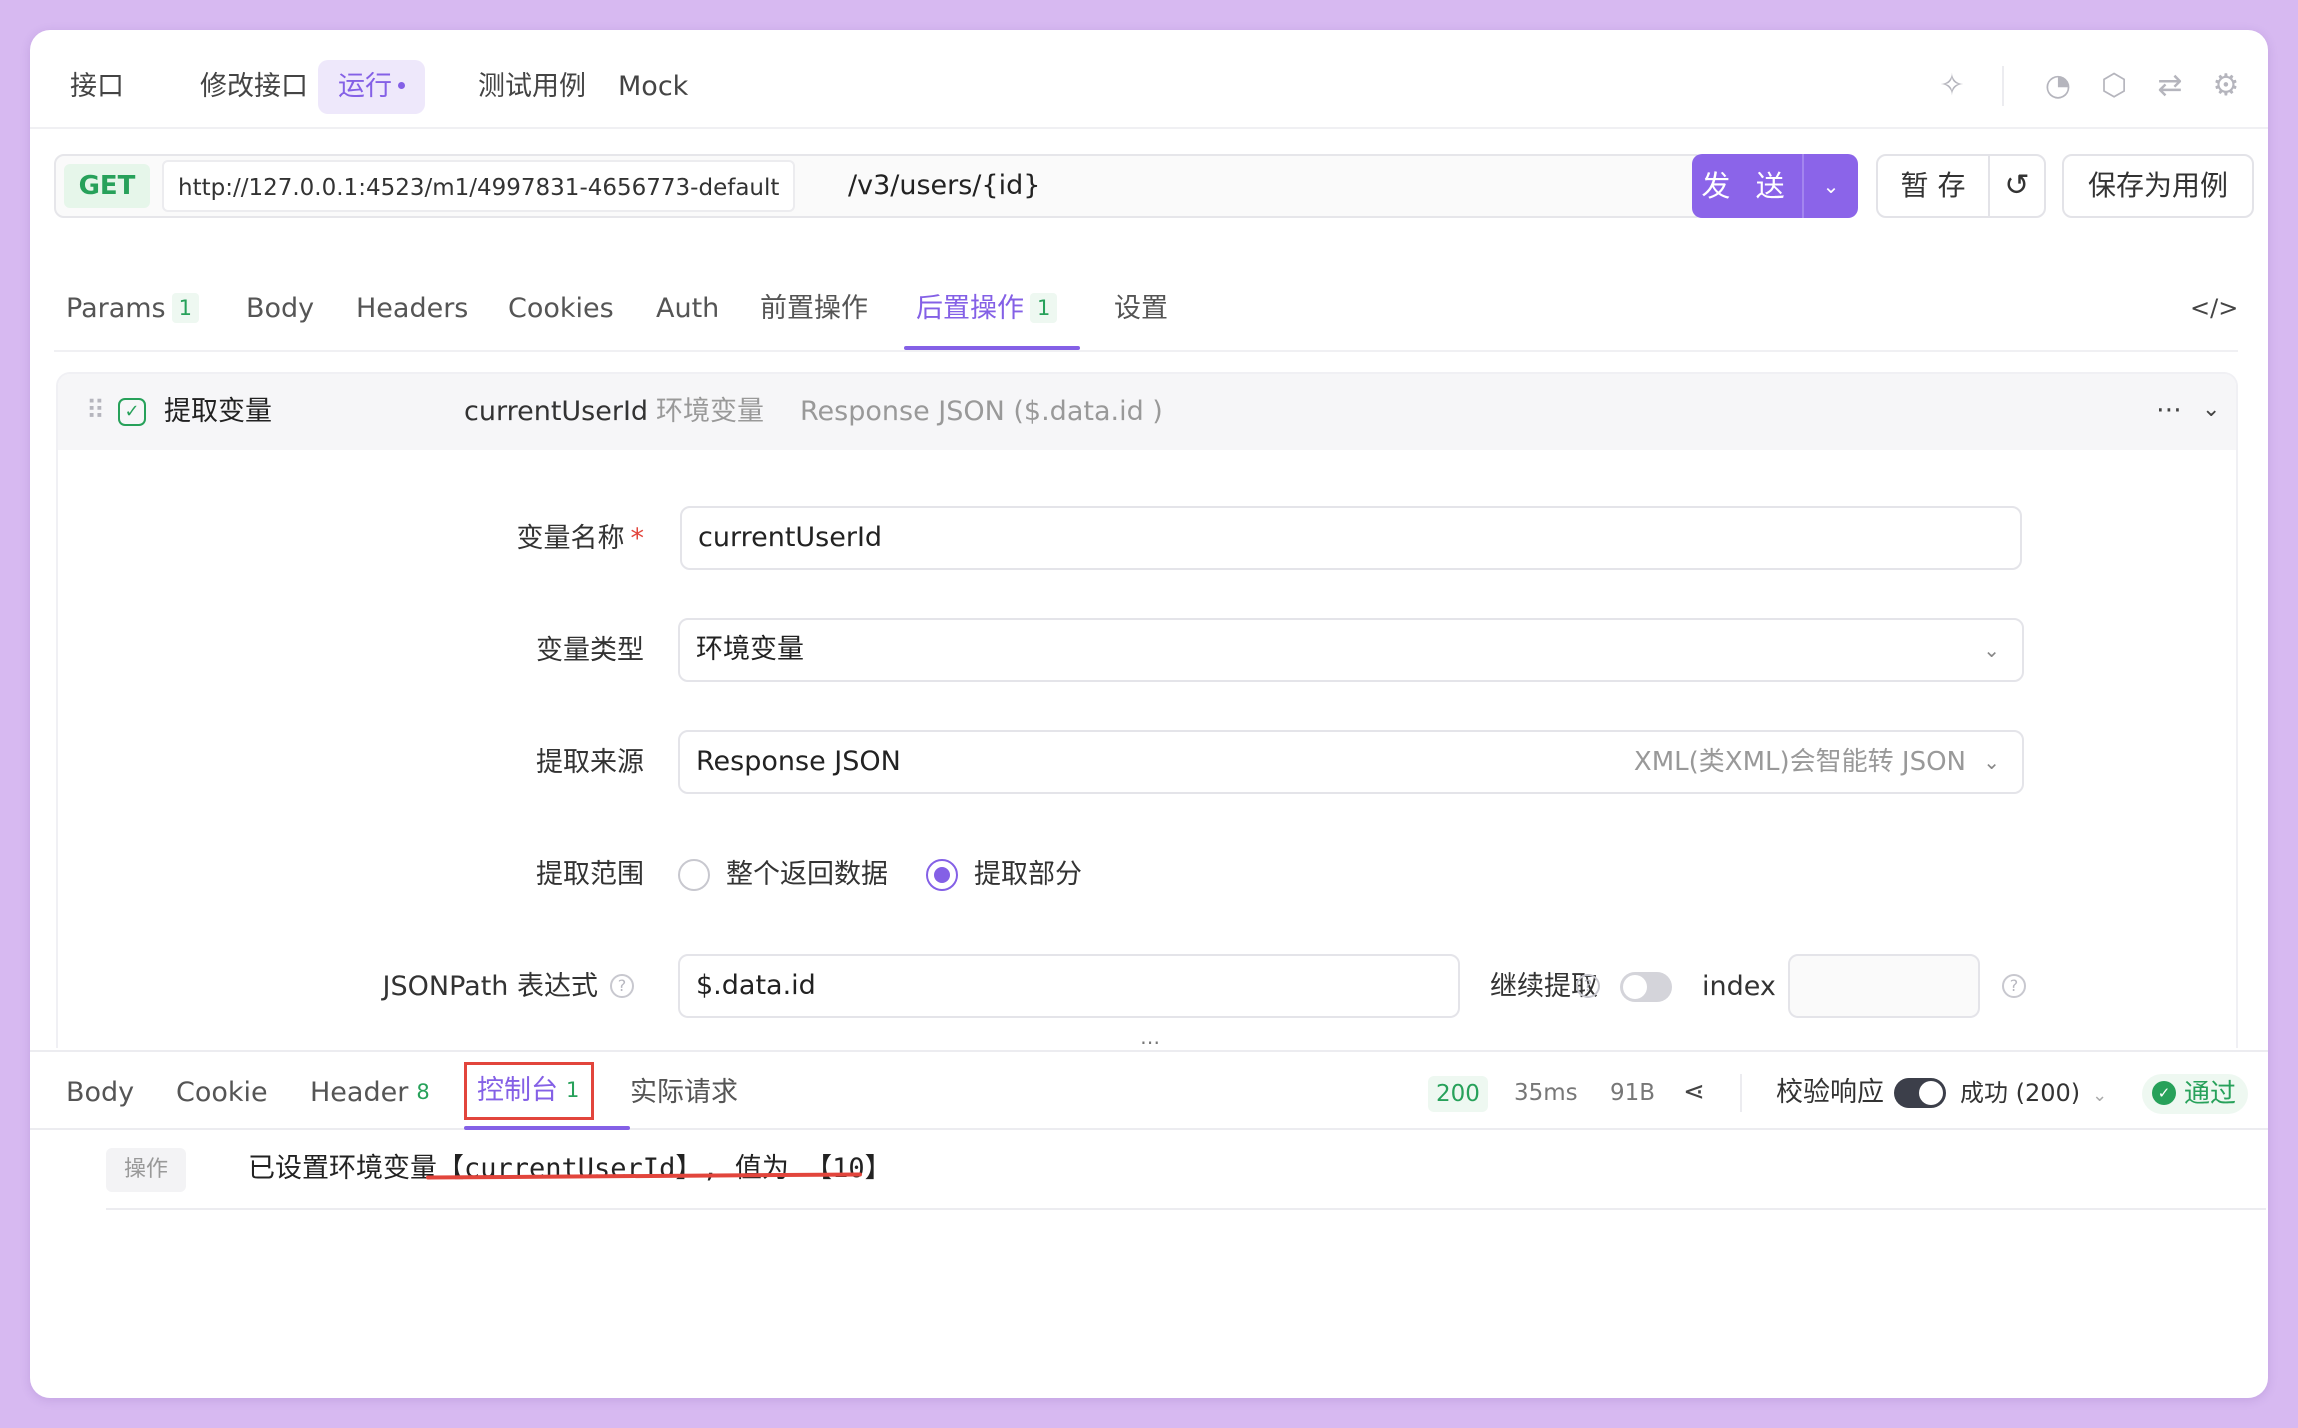 The image size is (2298, 1428). I want to click on var-type-label: 变量类型, so click(590, 650).